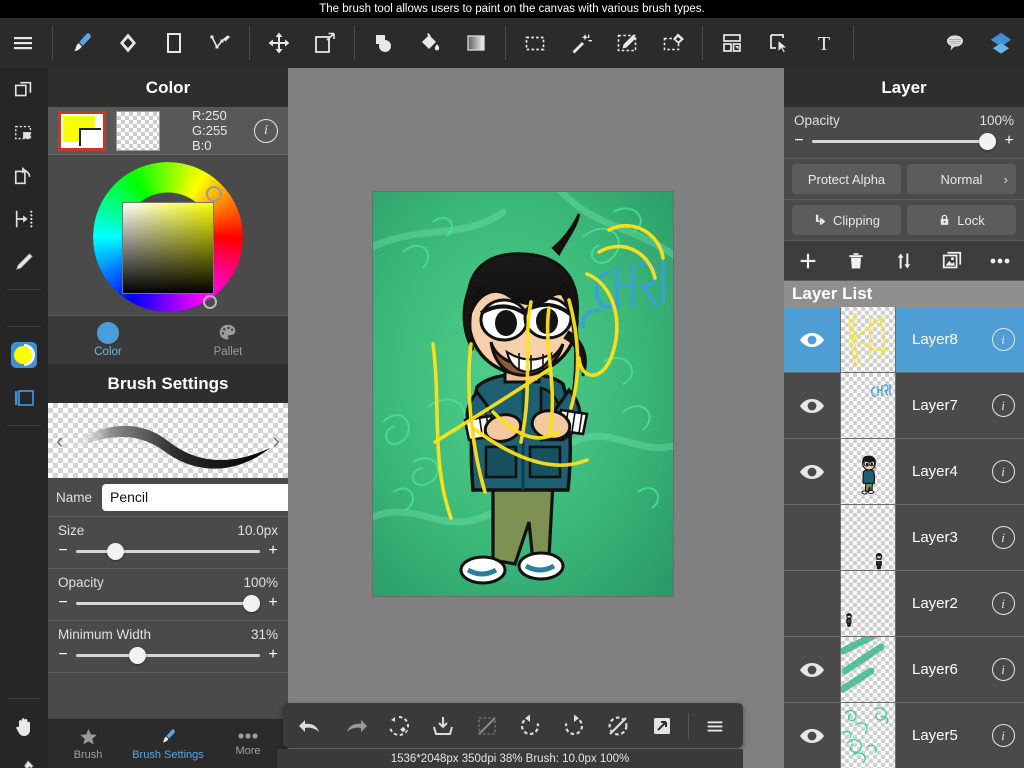 This screenshot has width=1024, height=768. I want to click on eraser-rotate-button, so click(399, 726).